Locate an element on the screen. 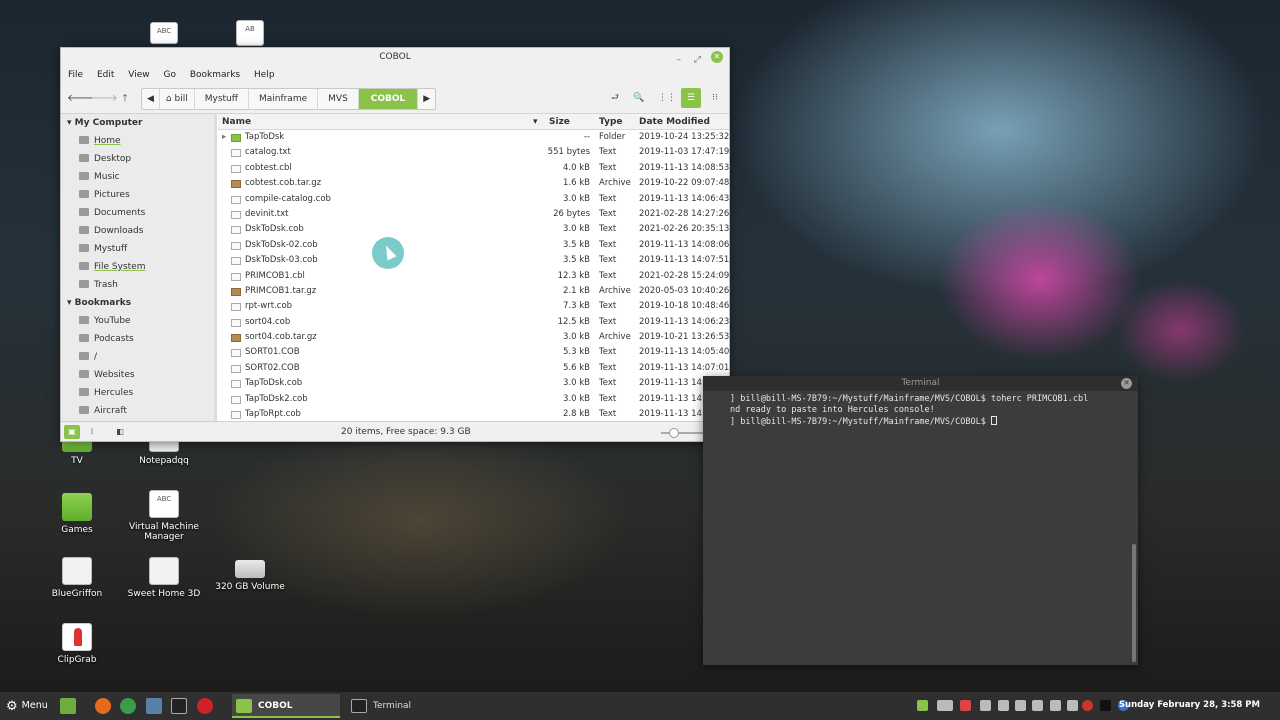 The width and height of the screenshot is (1280, 720). volume-icon is located at coordinates (1003, 705).